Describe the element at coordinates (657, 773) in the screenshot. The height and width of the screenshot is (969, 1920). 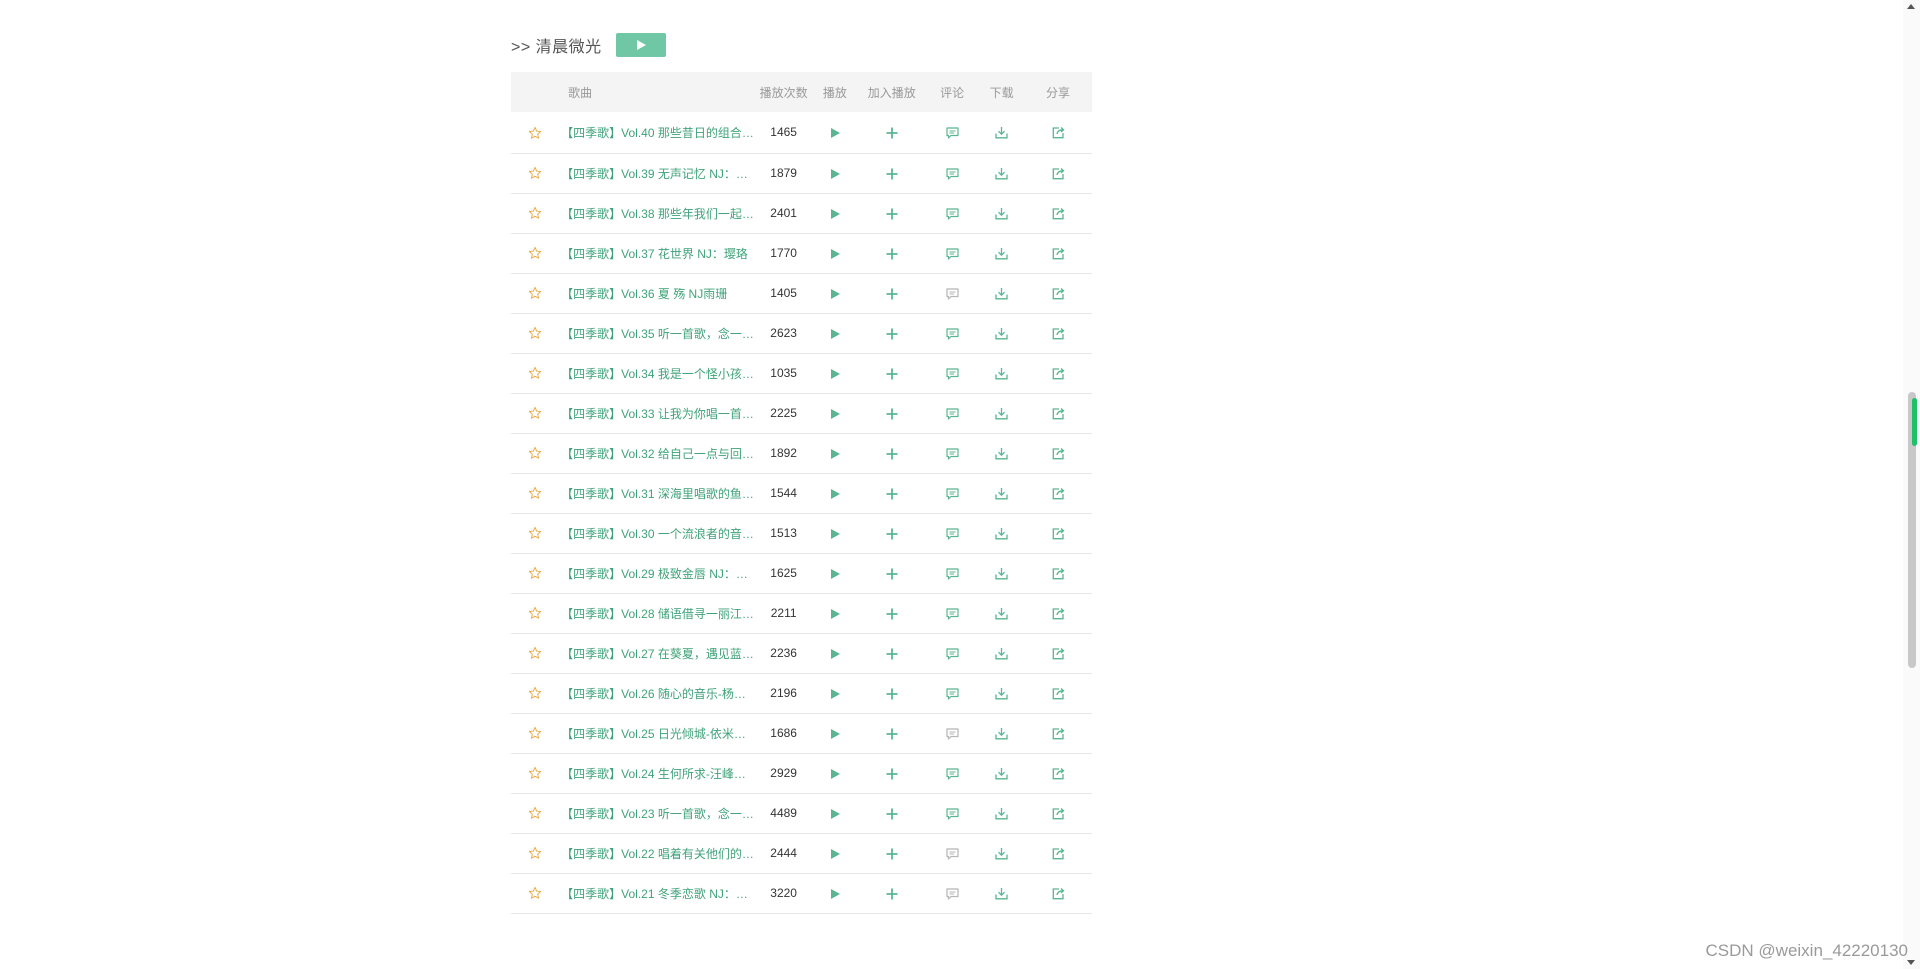
I see `song-title: 【四季歌】Vol.24 生何所求-汪峰特辑` at that location.